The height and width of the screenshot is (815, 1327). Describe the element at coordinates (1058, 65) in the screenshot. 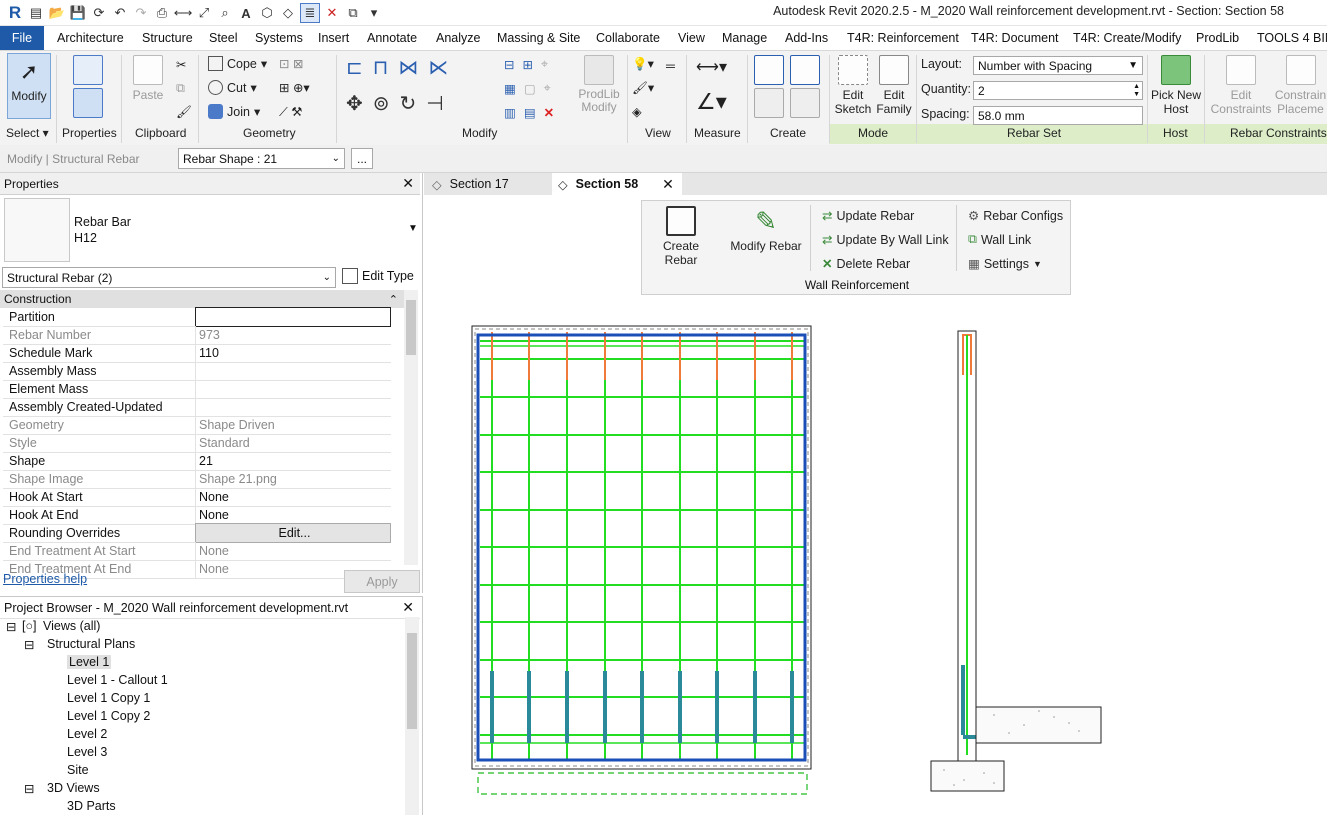

I see `layout-select: Number with Spacing ▼` at that location.